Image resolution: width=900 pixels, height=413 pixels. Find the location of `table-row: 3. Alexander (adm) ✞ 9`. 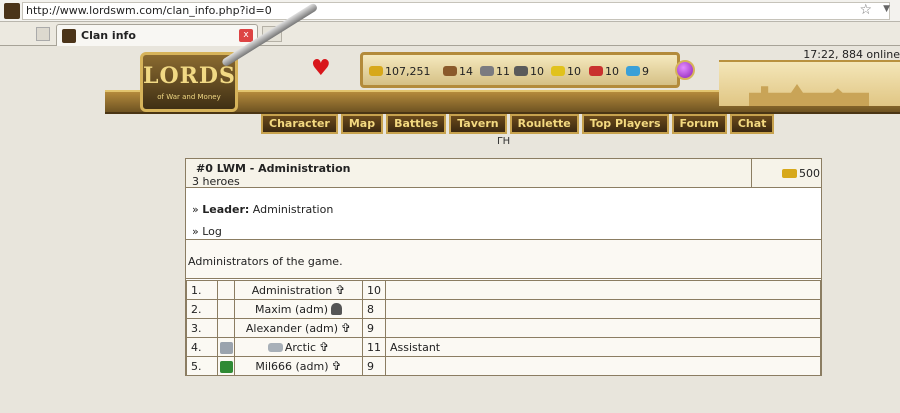

table-row: 3. Alexander (adm) ✞ 9 is located at coordinates (503, 328).